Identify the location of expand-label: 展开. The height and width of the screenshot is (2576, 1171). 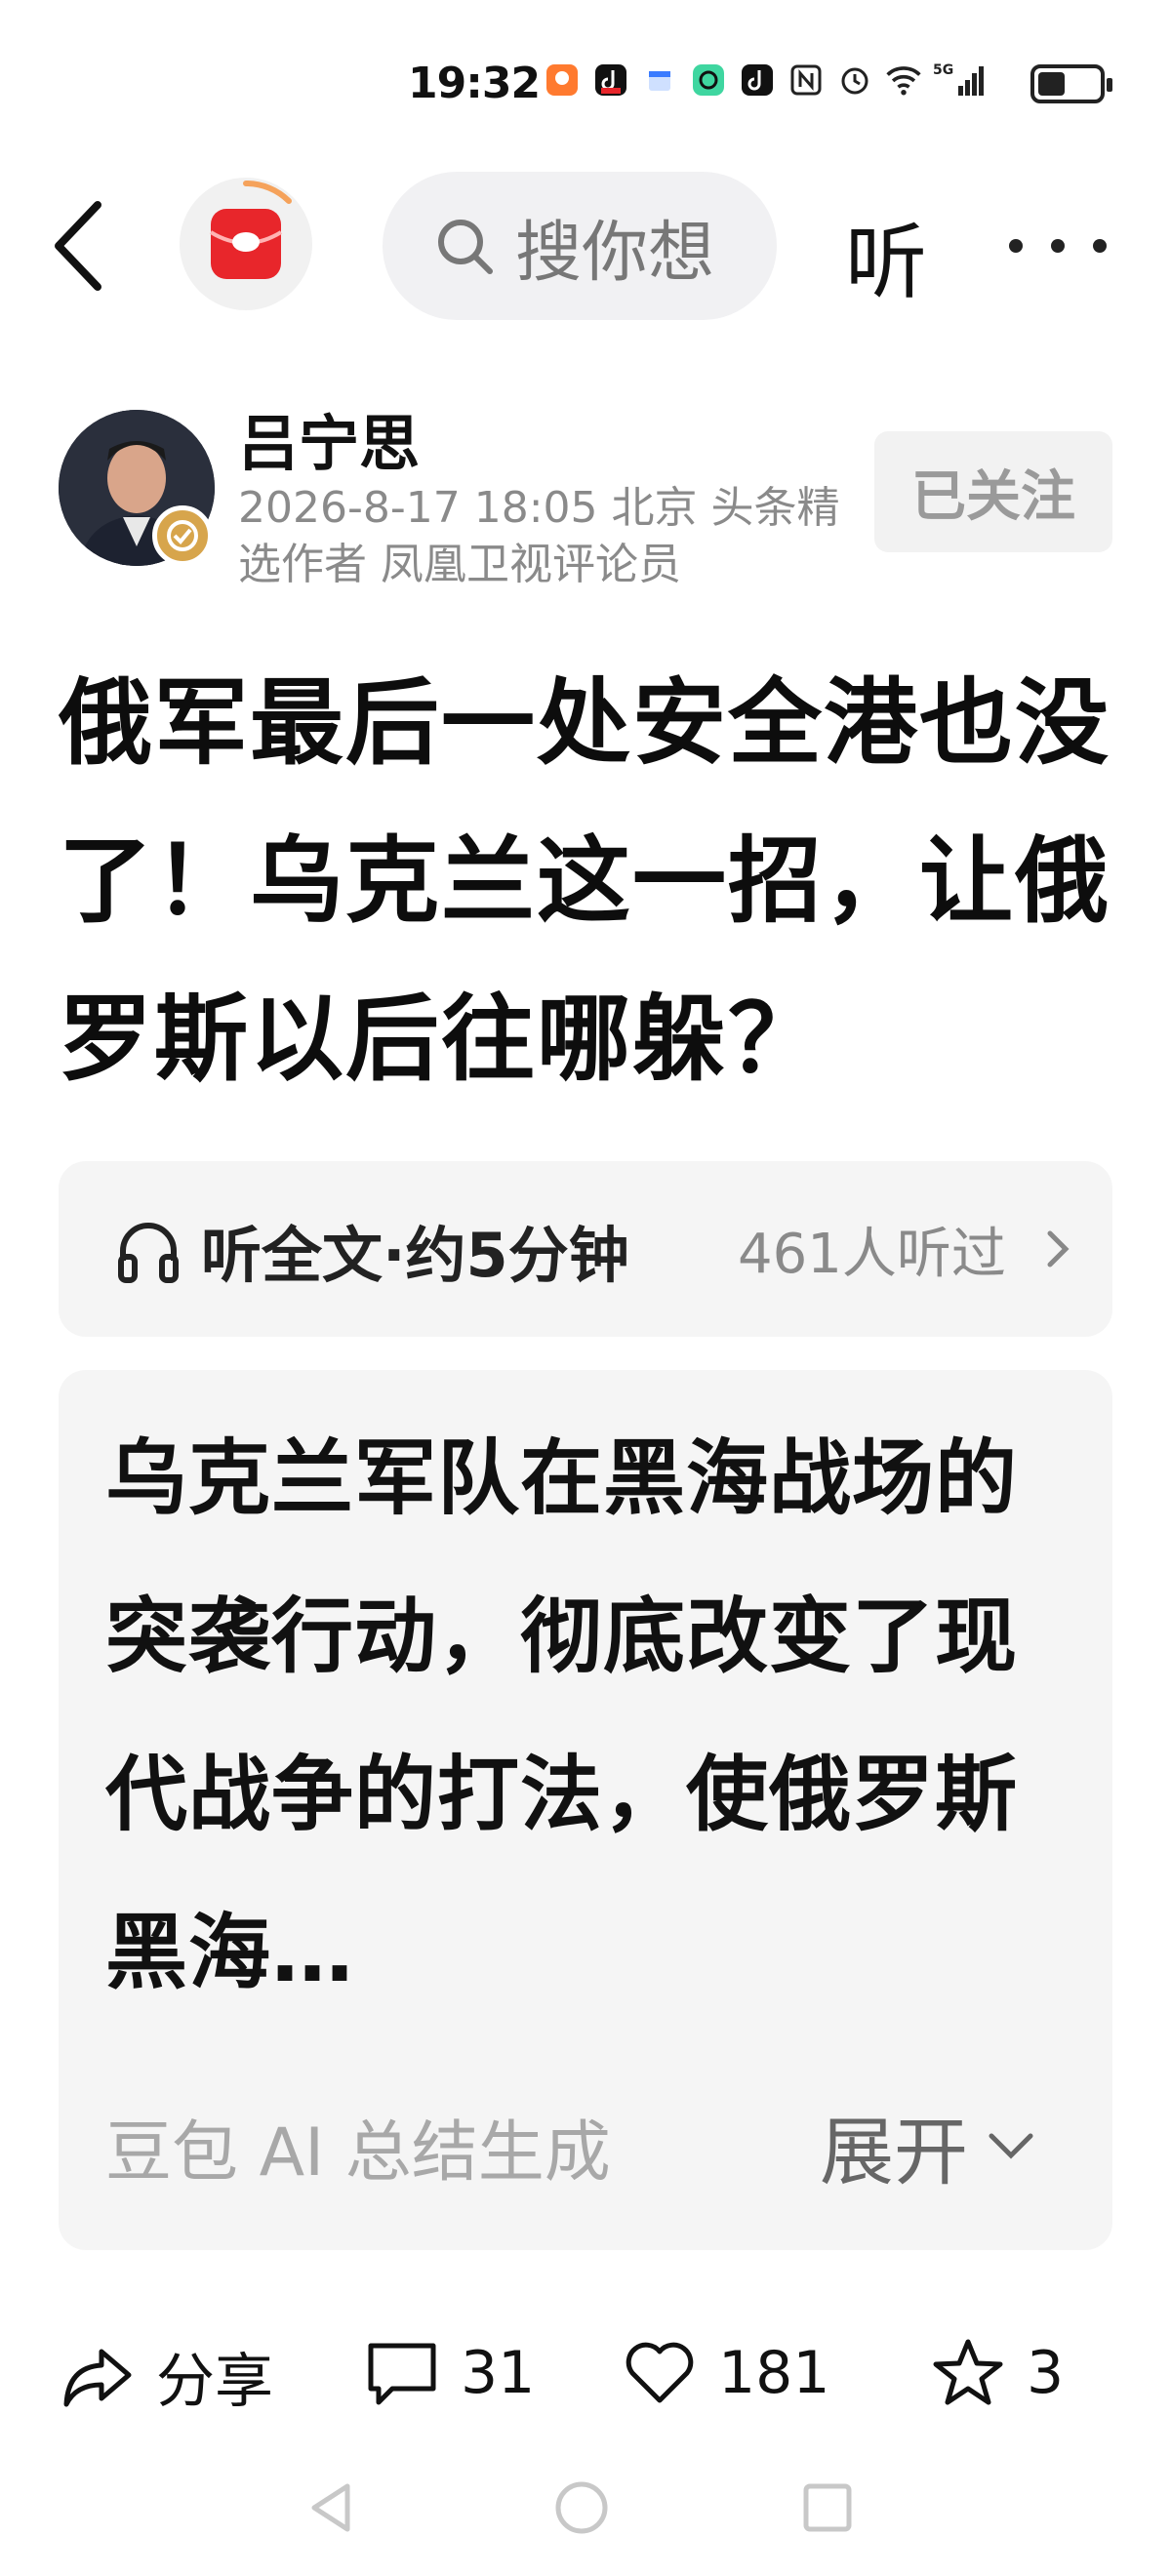
(894, 2152).